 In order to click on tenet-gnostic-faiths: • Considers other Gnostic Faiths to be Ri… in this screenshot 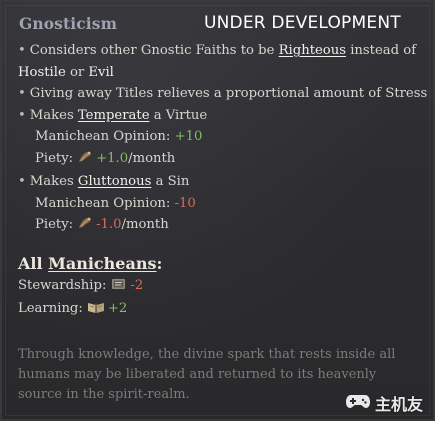, I will do `click(220, 51)`.